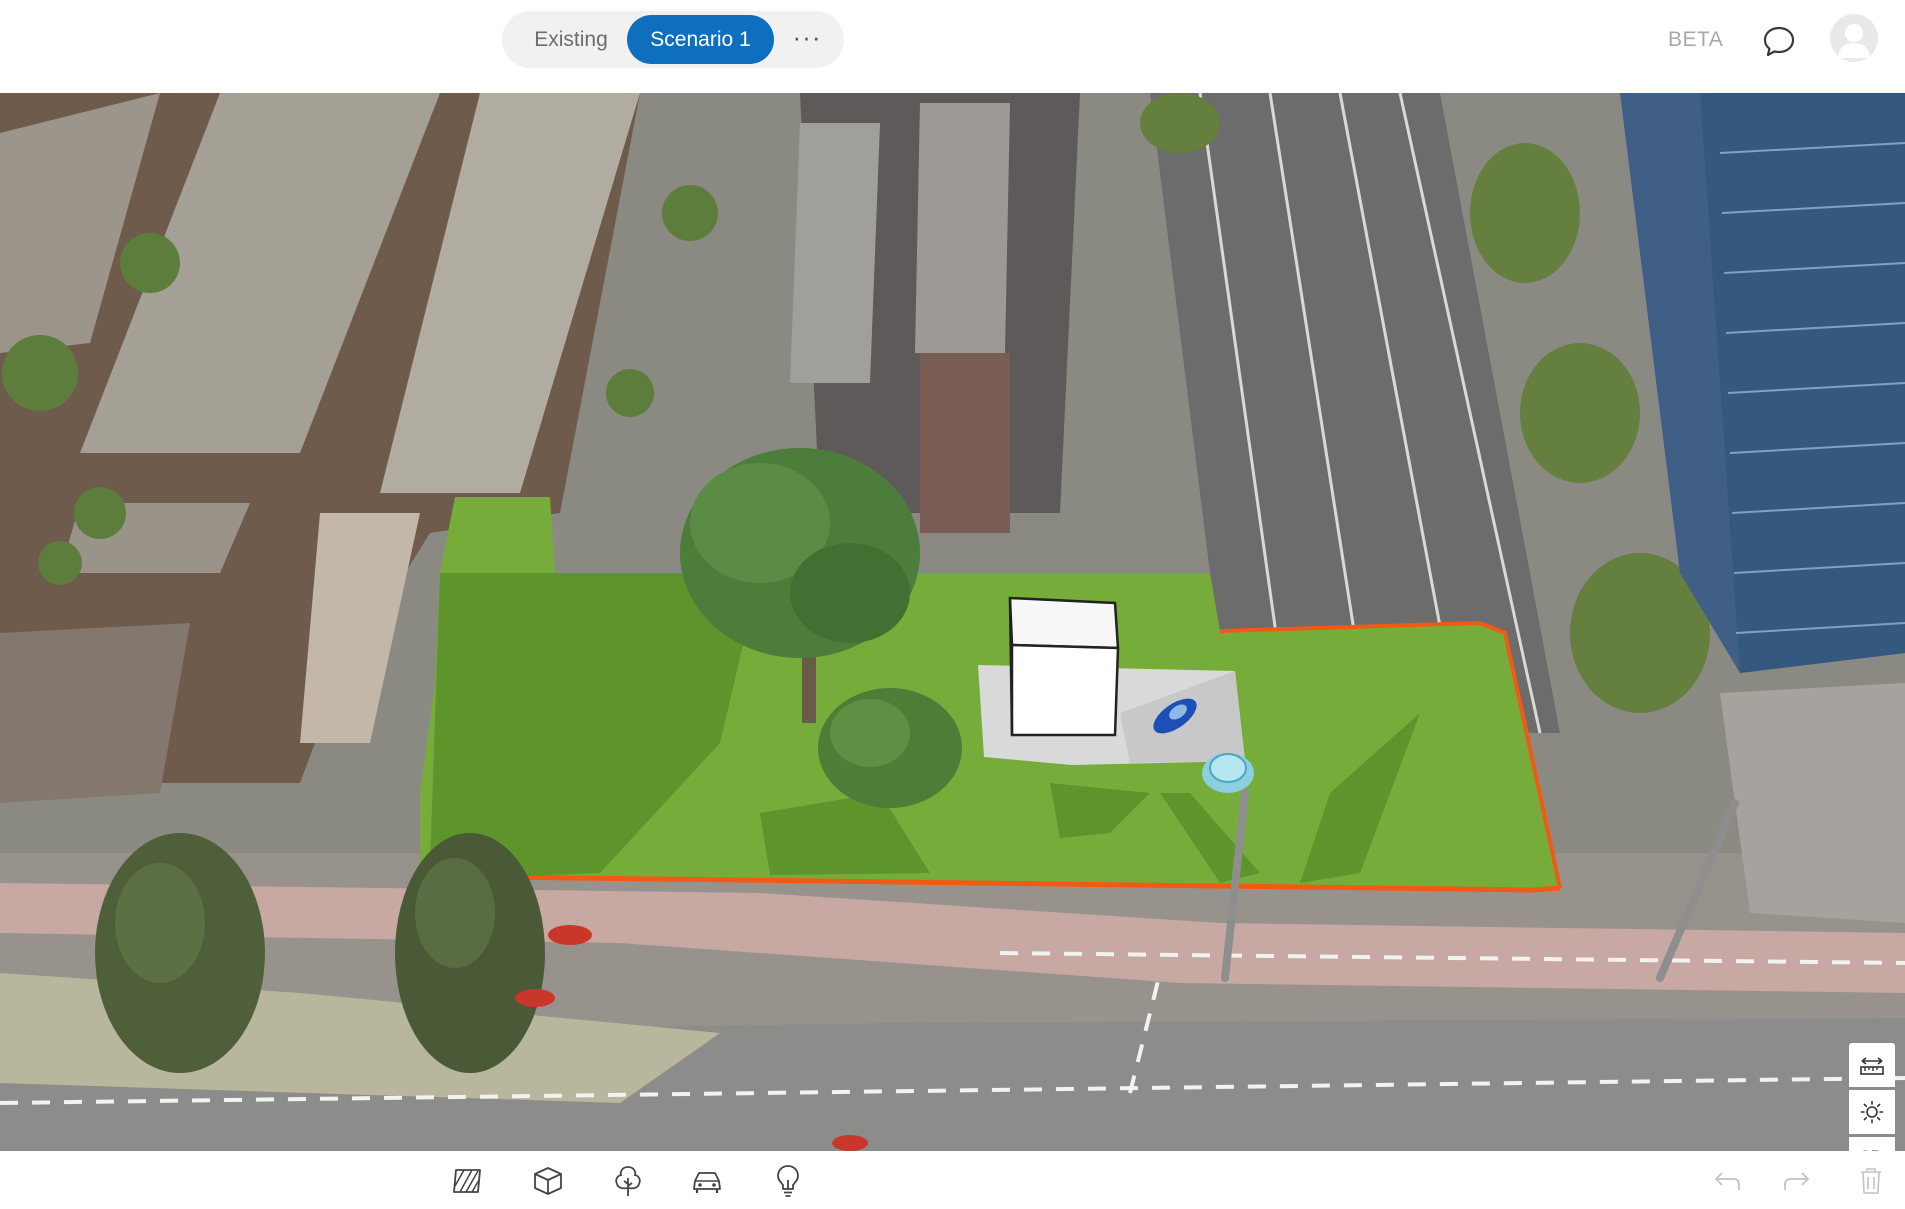 The image size is (1905, 1209). Describe the element at coordinates (1812, 803) in the screenshot. I see `plaza` at that location.